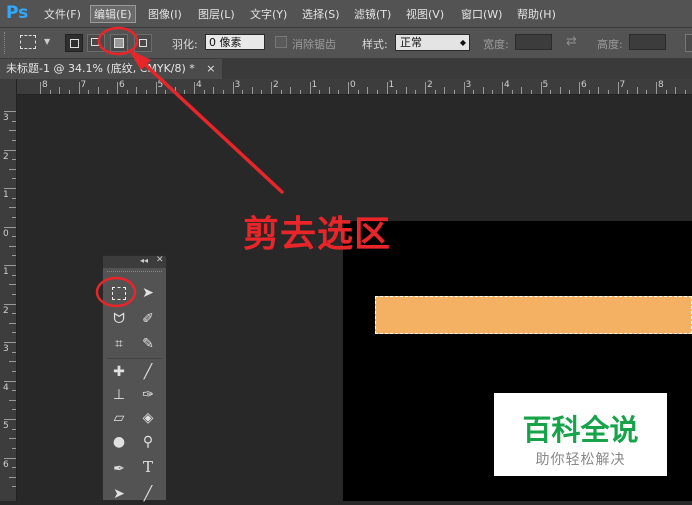 Image resolution: width=692 pixels, height=505 pixels. Describe the element at coordinates (580, 430) in the screenshot. I see `watermark-title: 百科全说` at that location.